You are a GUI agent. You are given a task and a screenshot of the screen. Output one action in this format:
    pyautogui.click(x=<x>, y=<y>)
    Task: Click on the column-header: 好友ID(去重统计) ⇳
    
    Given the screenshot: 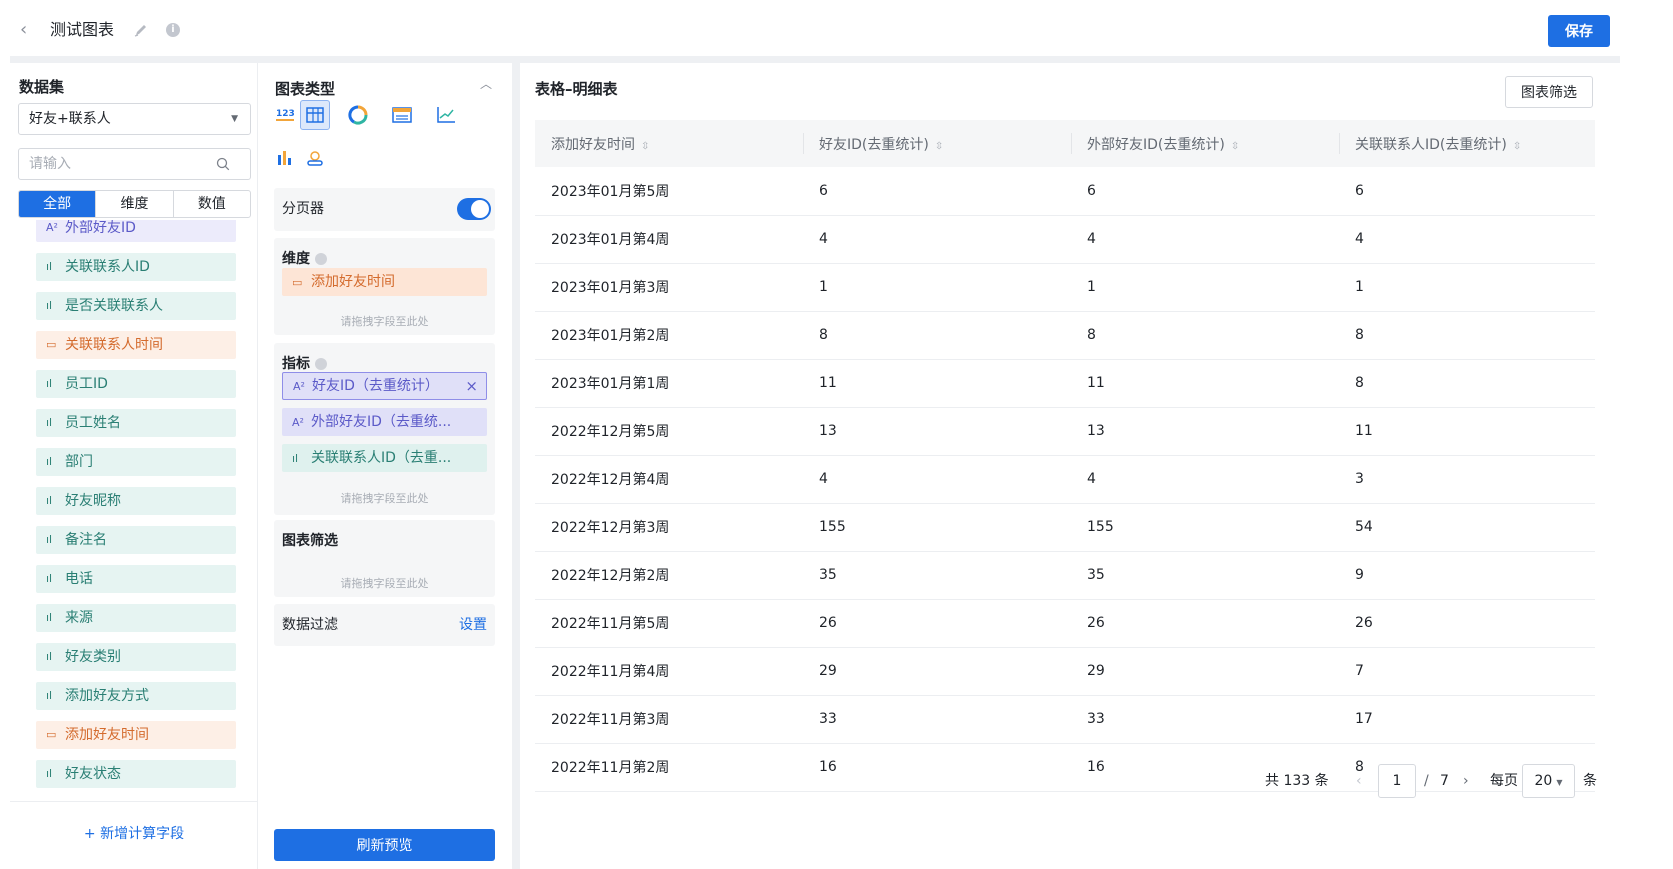 What is the action you would take?
    pyautogui.click(x=937, y=143)
    